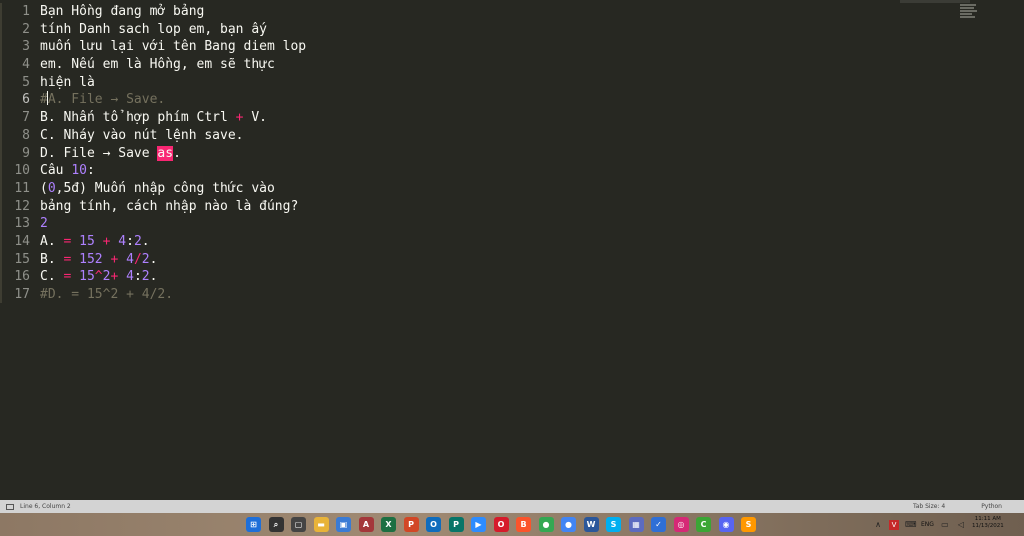  What do you see at coordinates (298, 524) in the screenshot?
I see `task-view-icon: ▢` at bounding box center [298, 524].